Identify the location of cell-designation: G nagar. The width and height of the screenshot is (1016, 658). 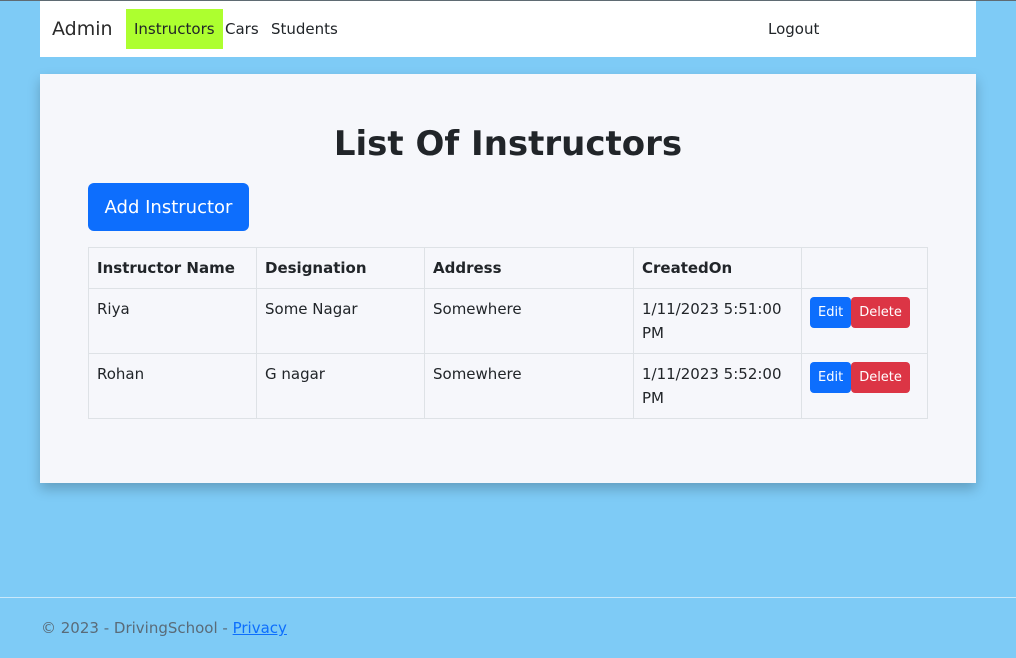
(340, 386).